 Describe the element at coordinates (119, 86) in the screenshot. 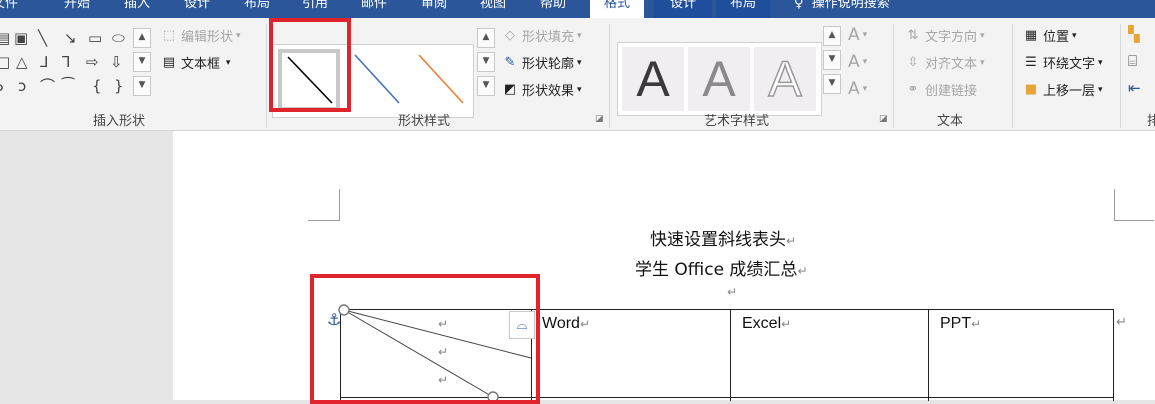

I see `shape-right-brace-icon: }` at that location.